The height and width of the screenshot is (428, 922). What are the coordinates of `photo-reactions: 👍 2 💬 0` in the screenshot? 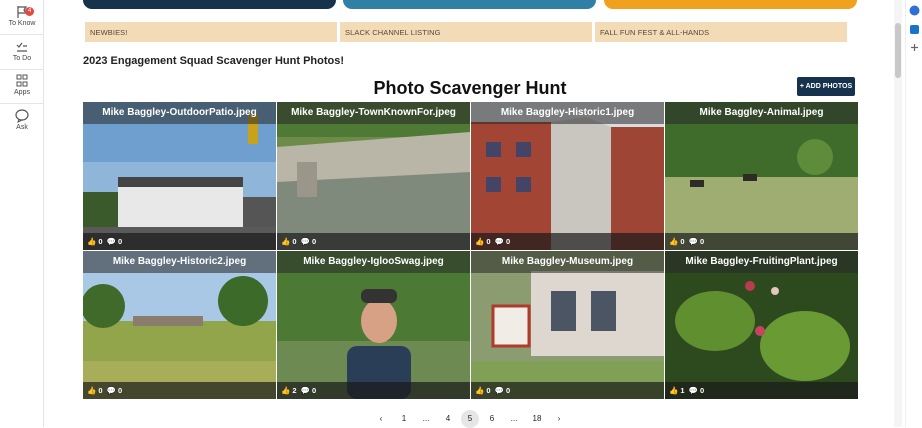 It's located at (373, 390).